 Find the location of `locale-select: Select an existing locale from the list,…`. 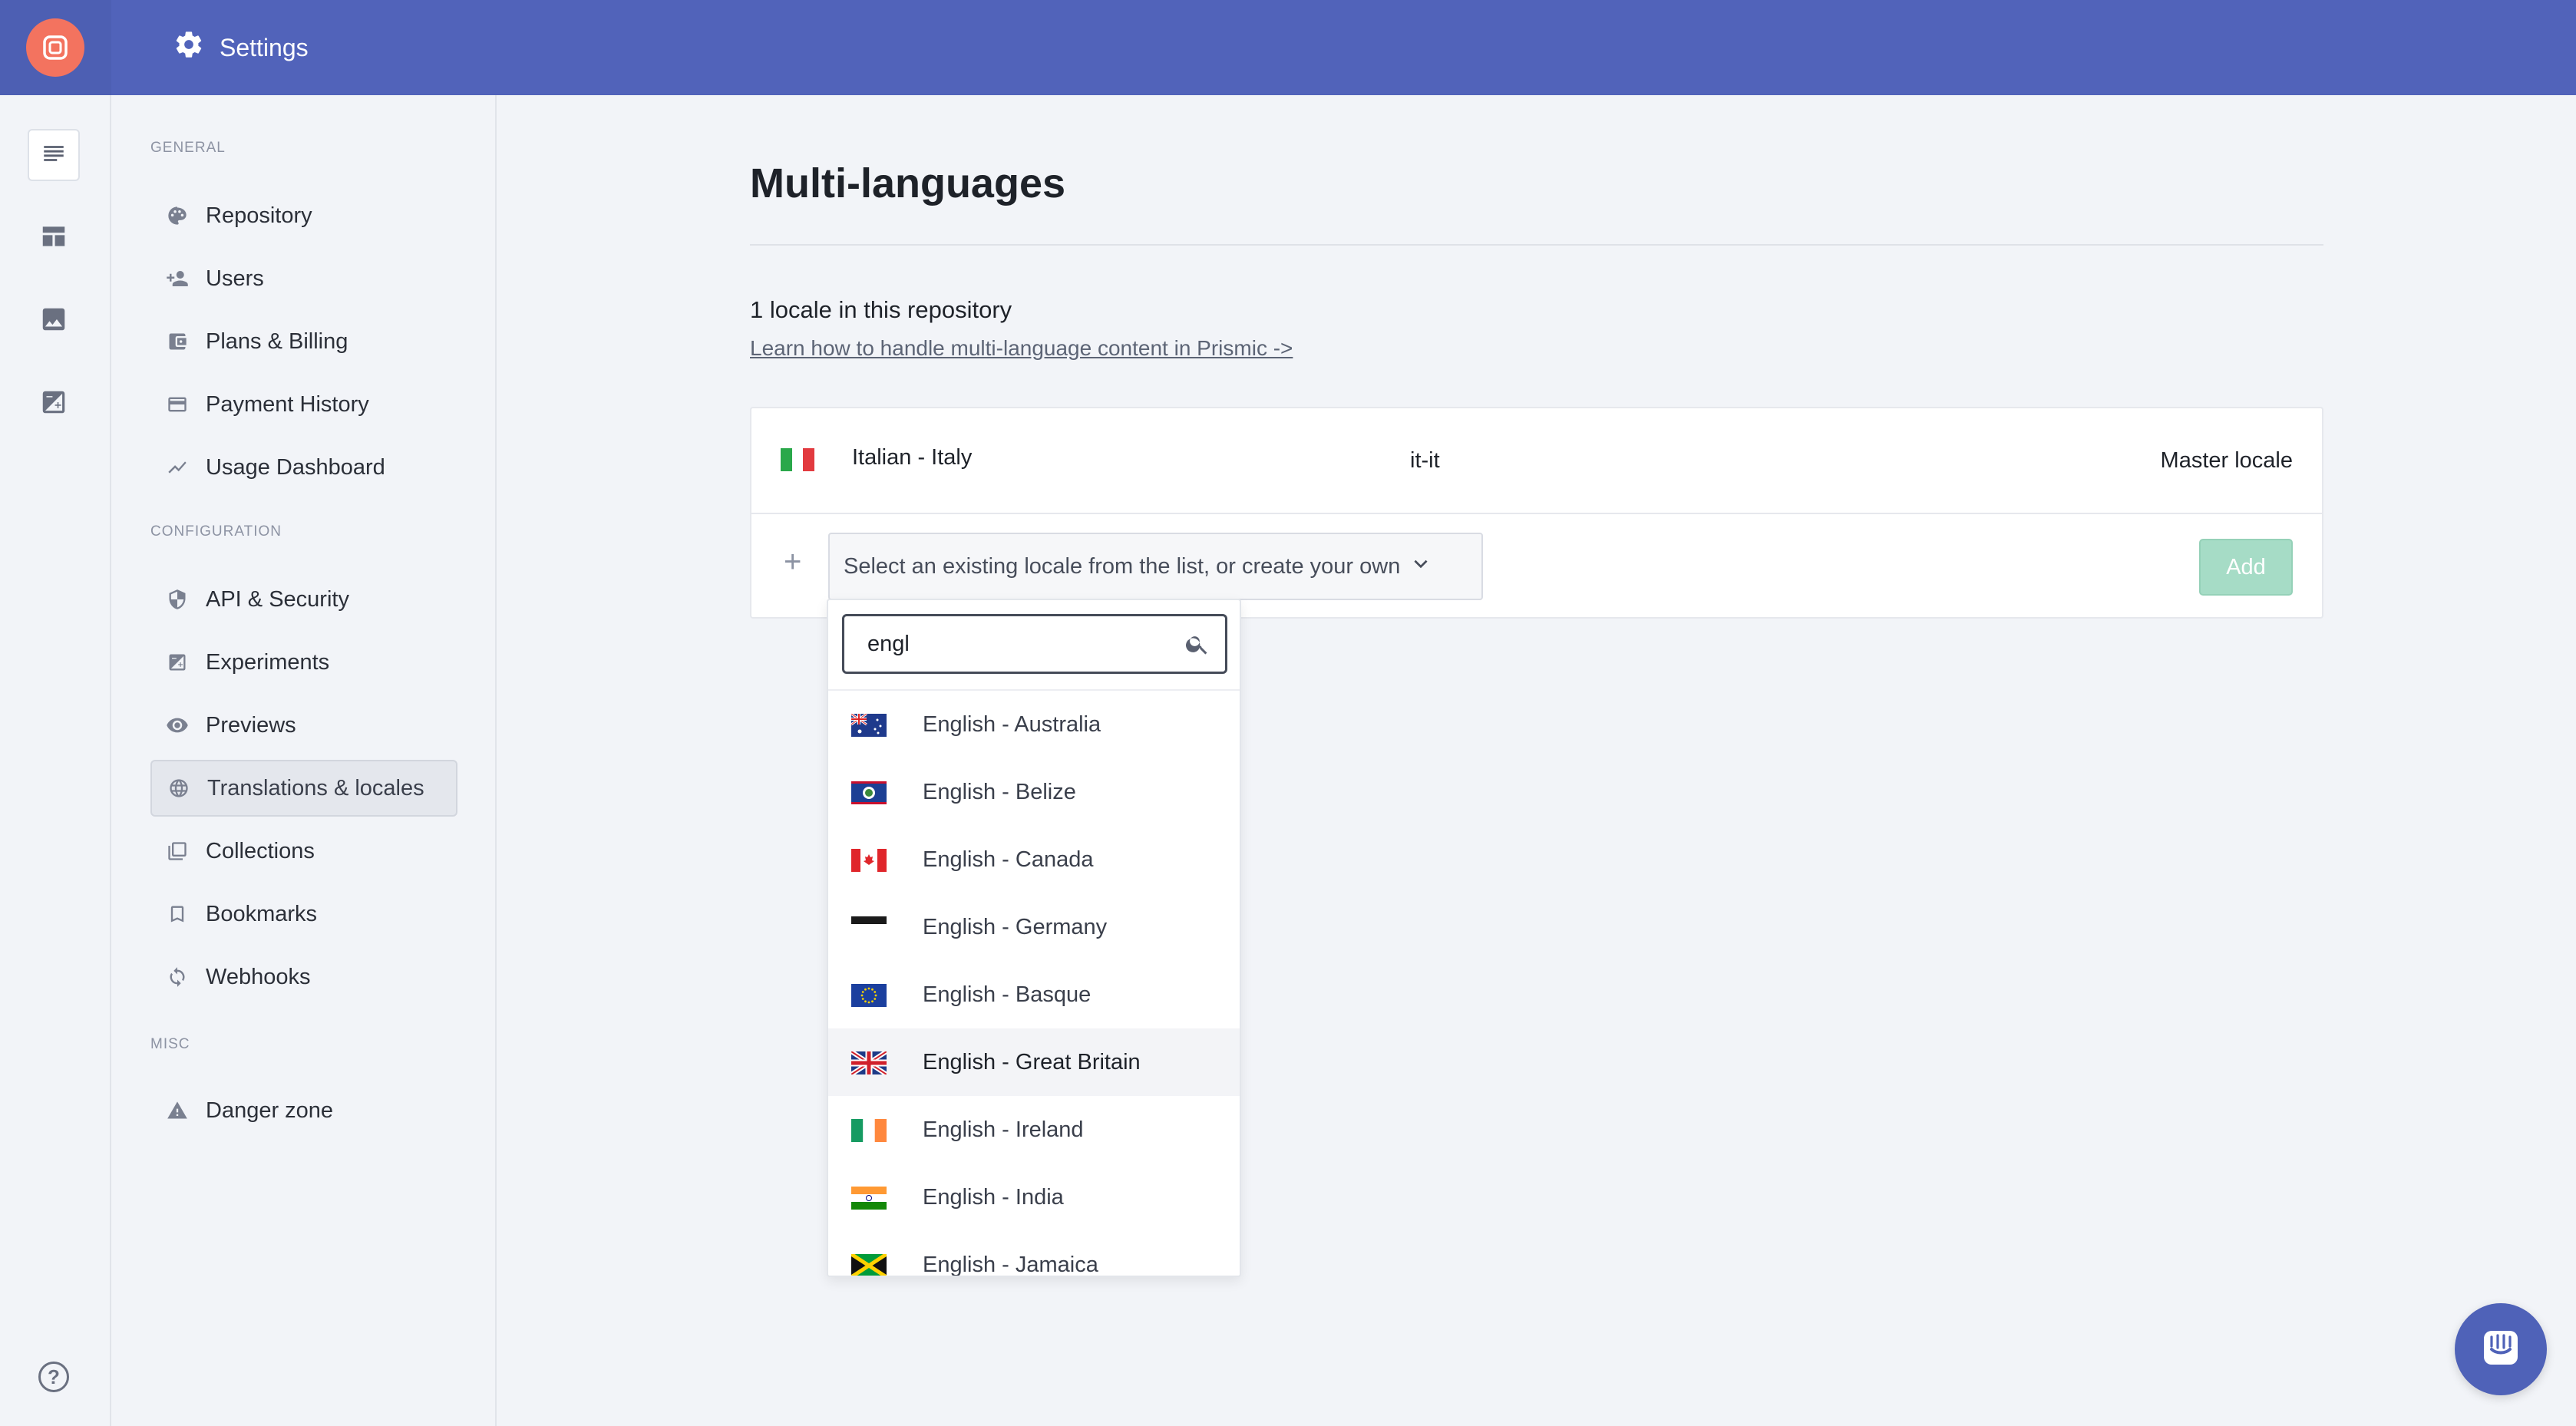

locale-select: Select an existing locale from the list,… is located at coordinates (1155, 566).